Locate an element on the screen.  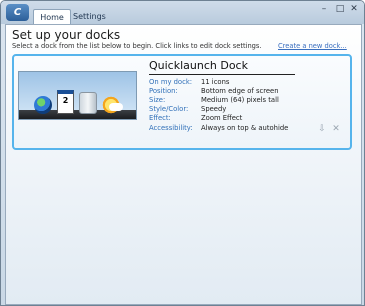
title-bar: C Home Settings – □ ✕ is located at coordinates (182, 13).